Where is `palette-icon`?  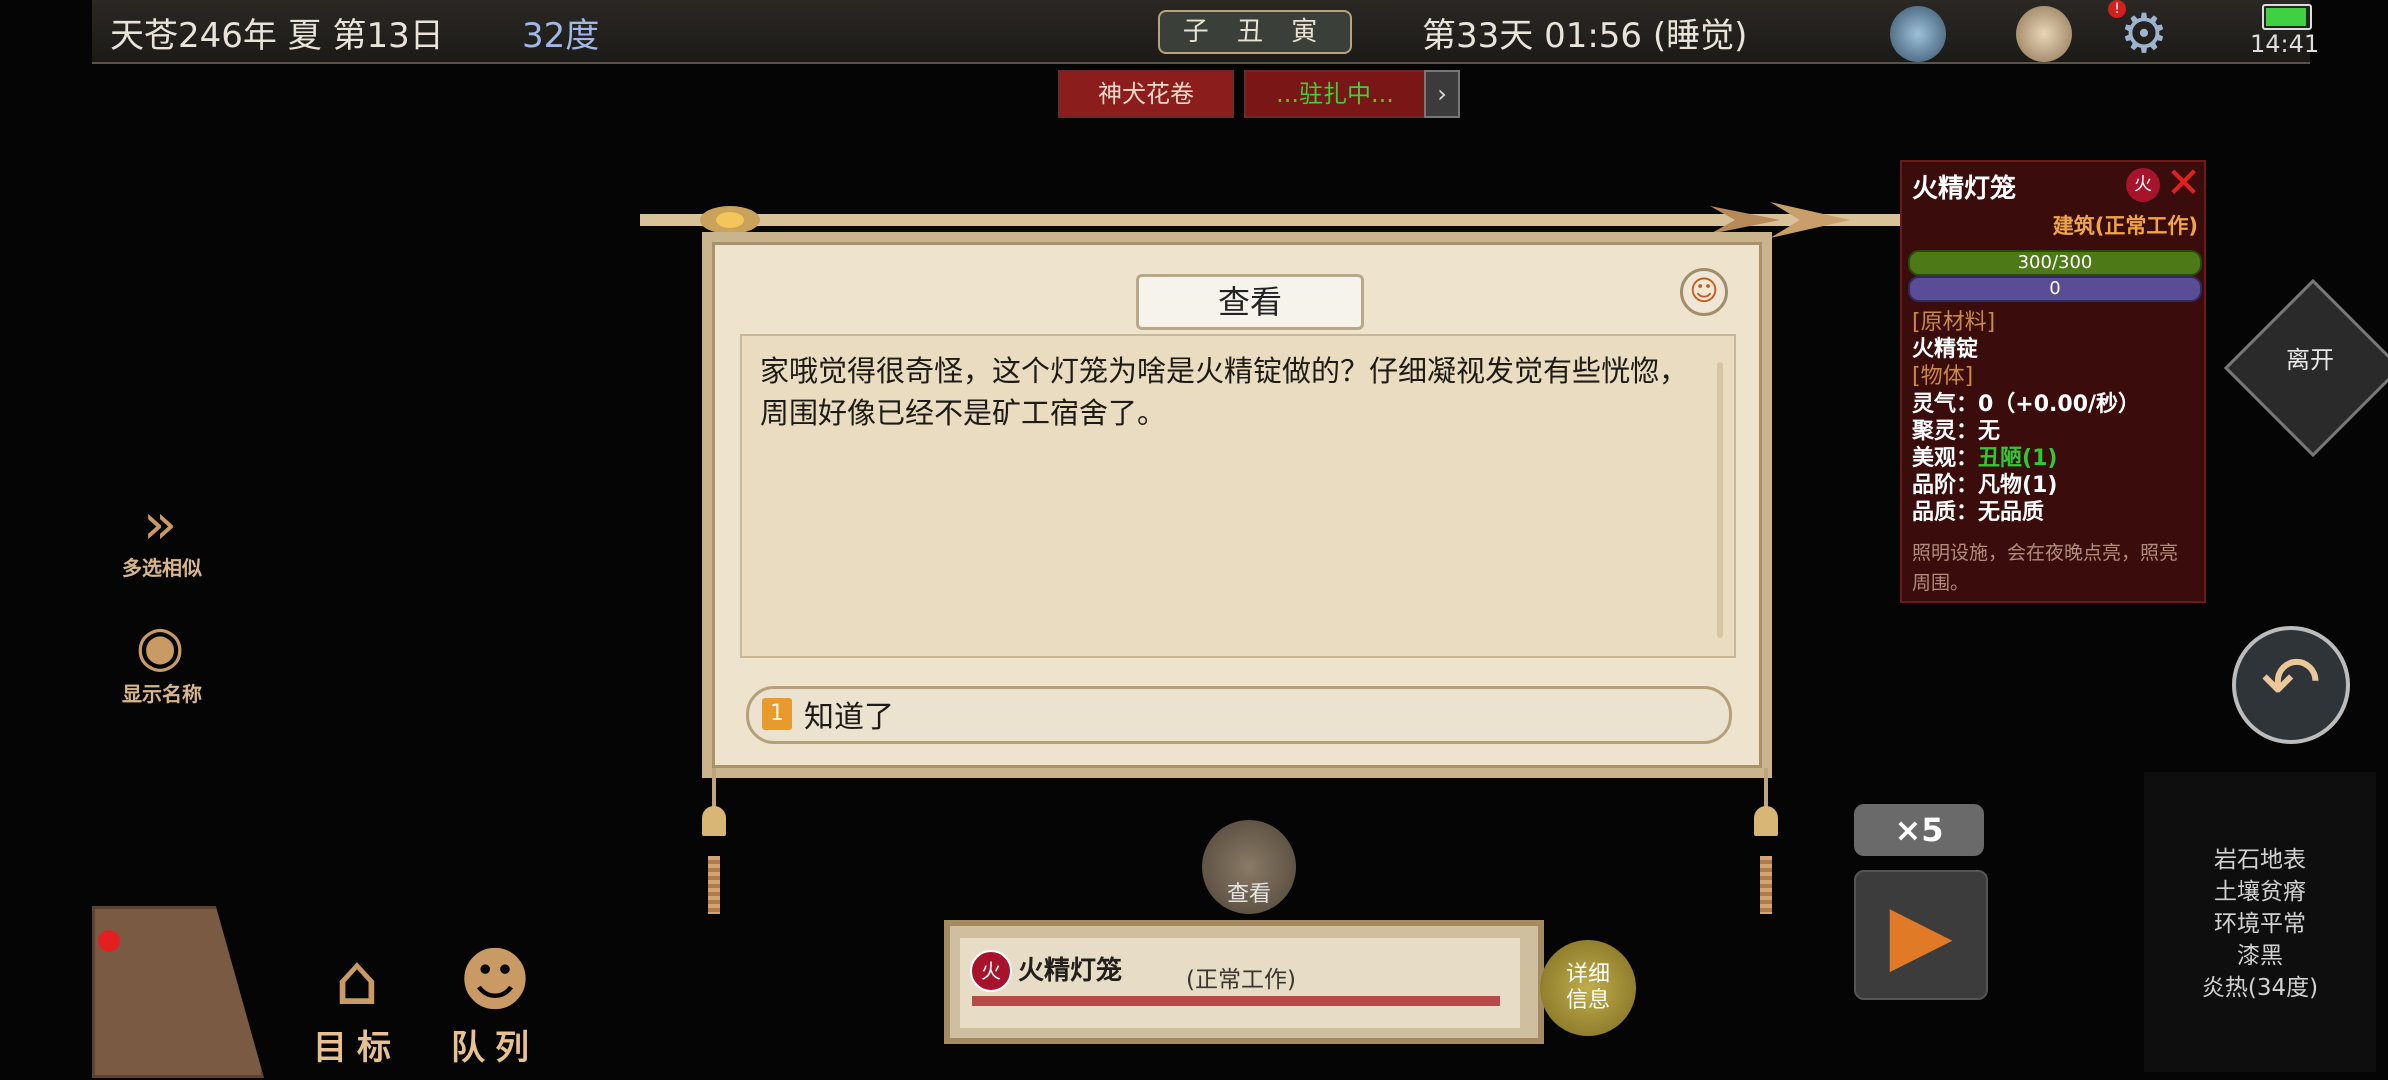
palette-icon is located at coordinates (2044, 34).